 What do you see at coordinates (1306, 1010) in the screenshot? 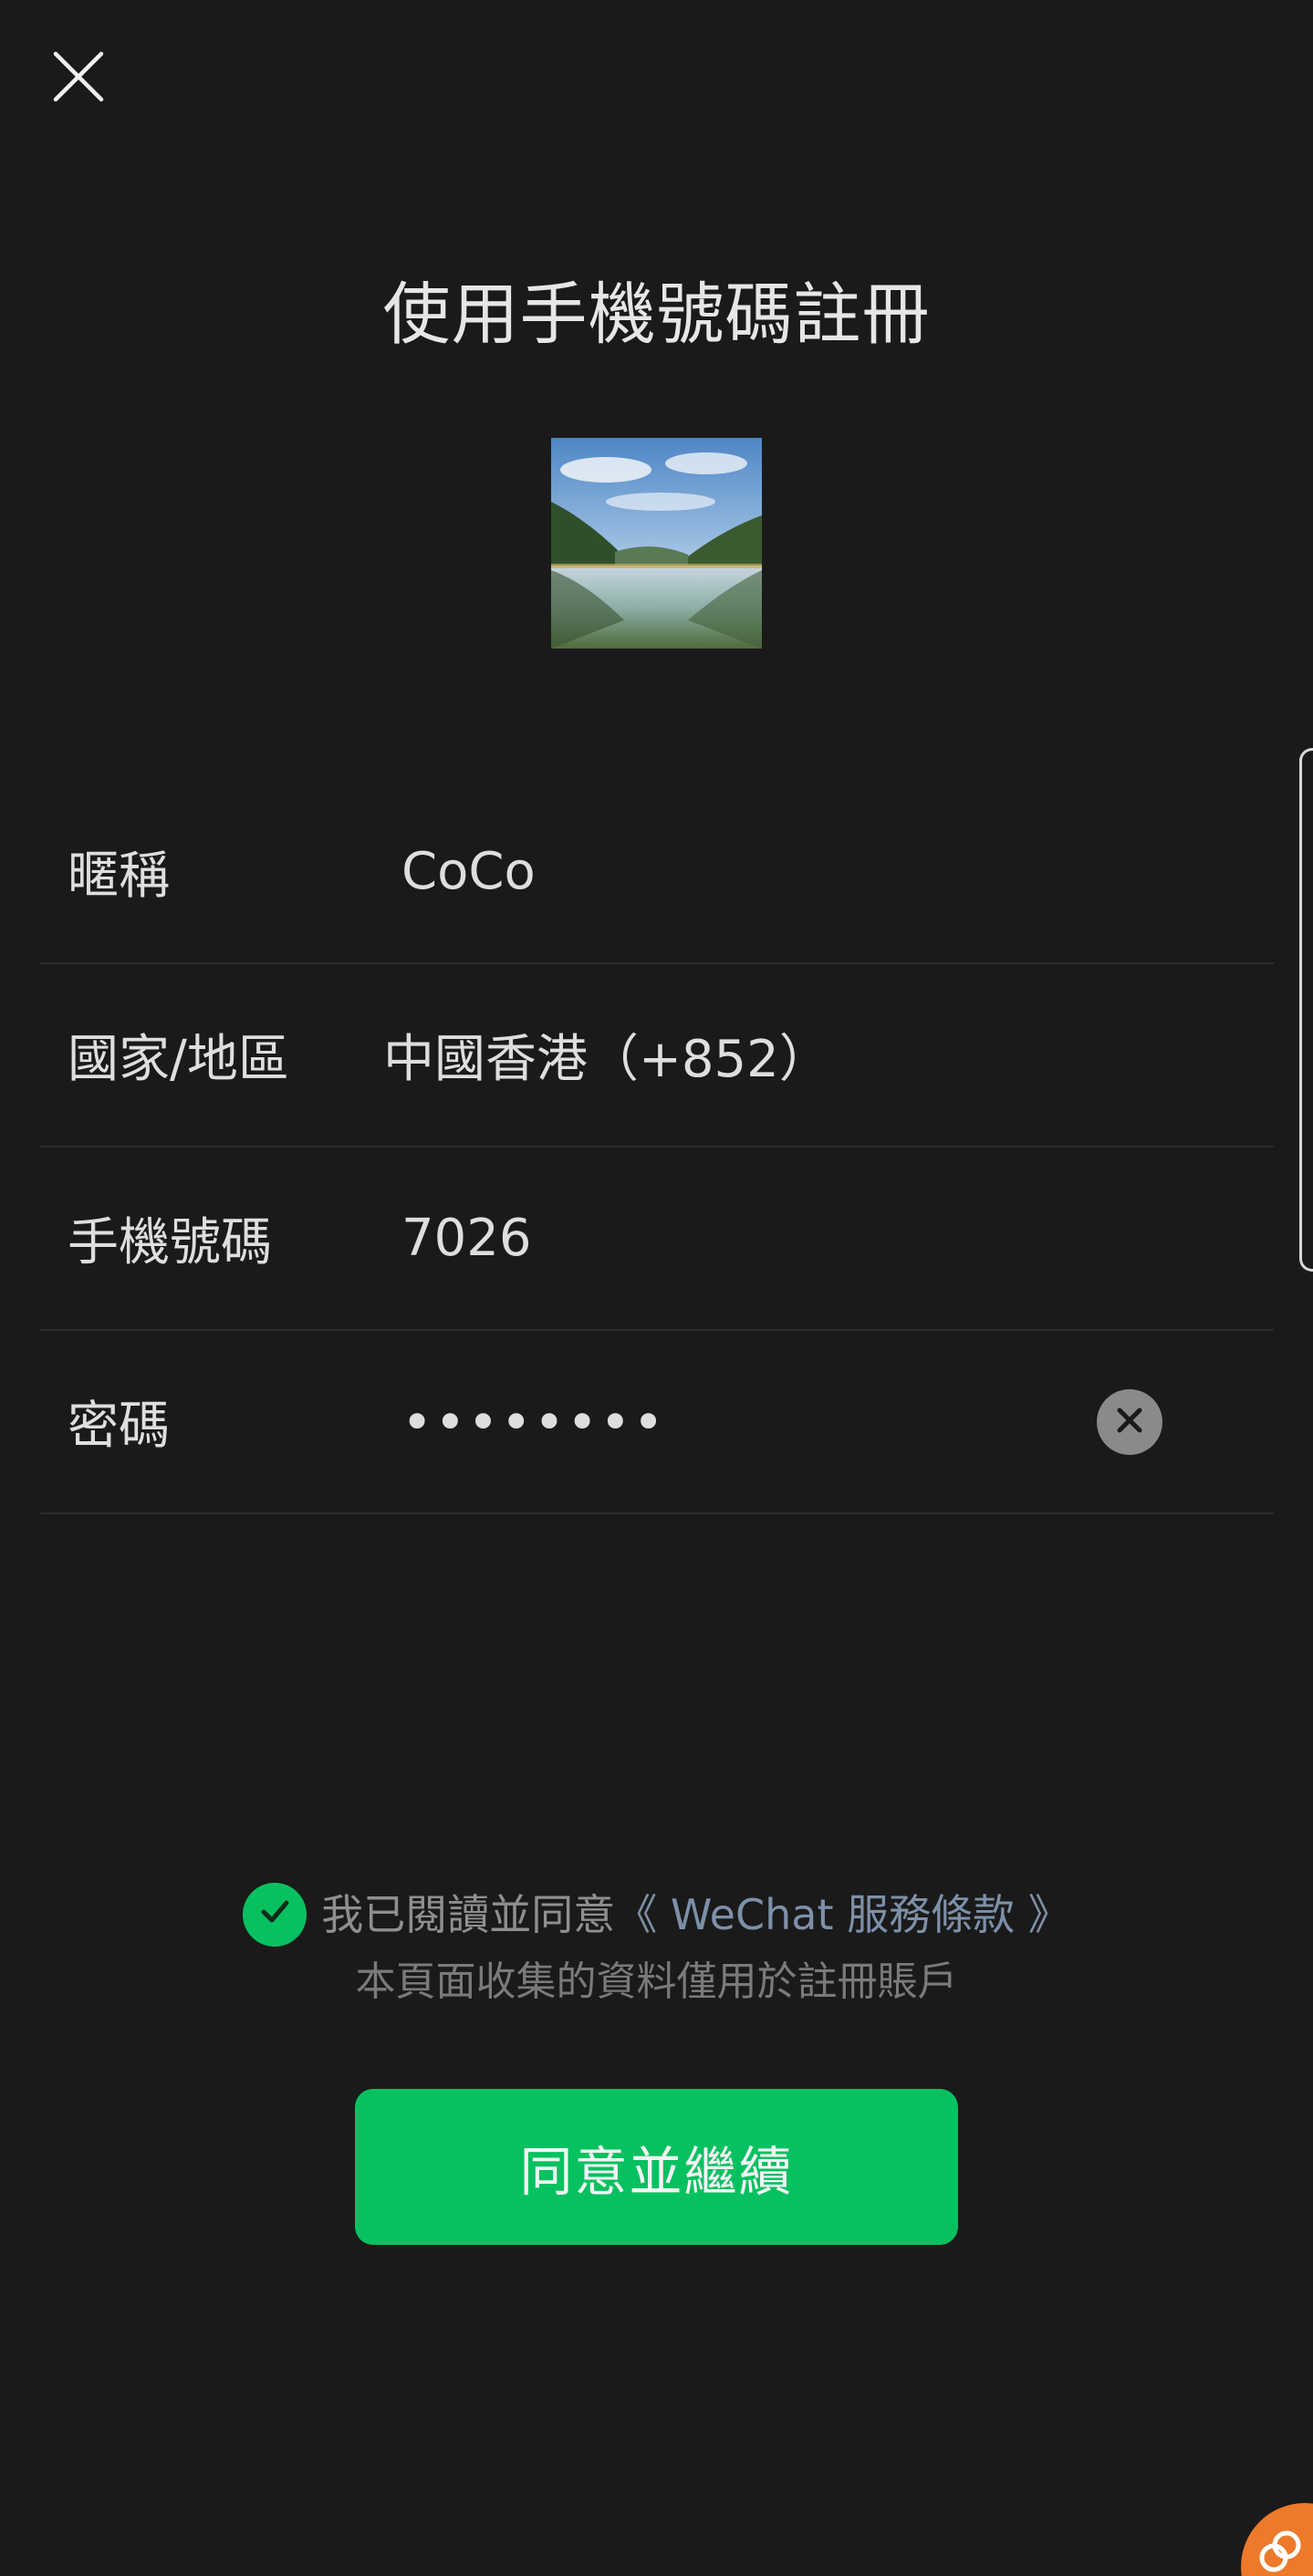
I see `scroll-handle` at bounding box center [1306, 1010].